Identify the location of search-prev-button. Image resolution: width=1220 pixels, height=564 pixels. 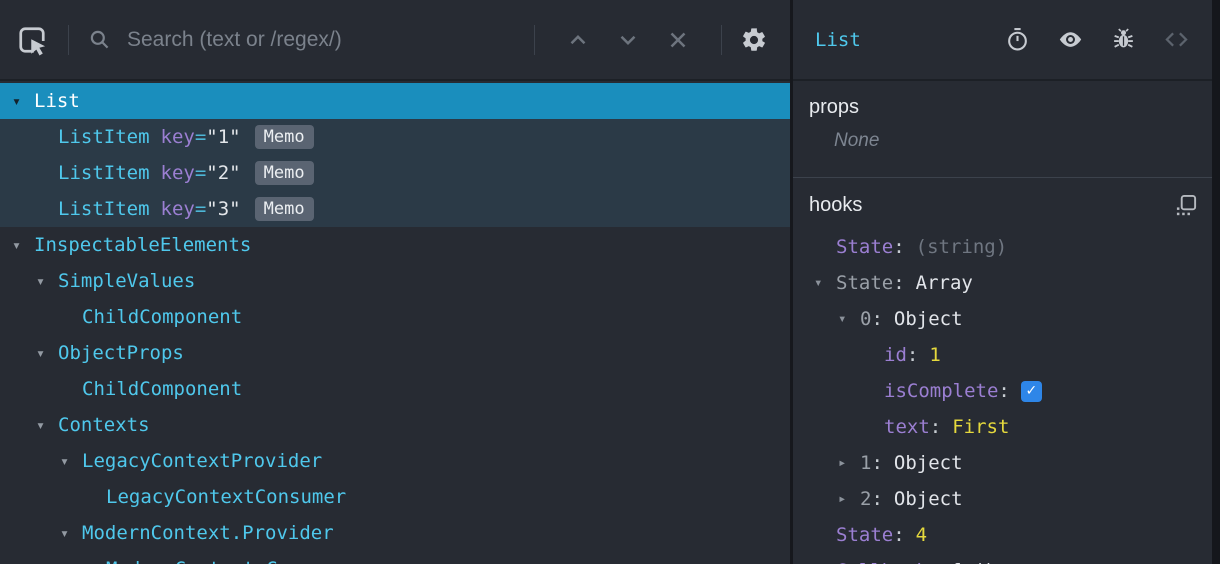
(578, 40).